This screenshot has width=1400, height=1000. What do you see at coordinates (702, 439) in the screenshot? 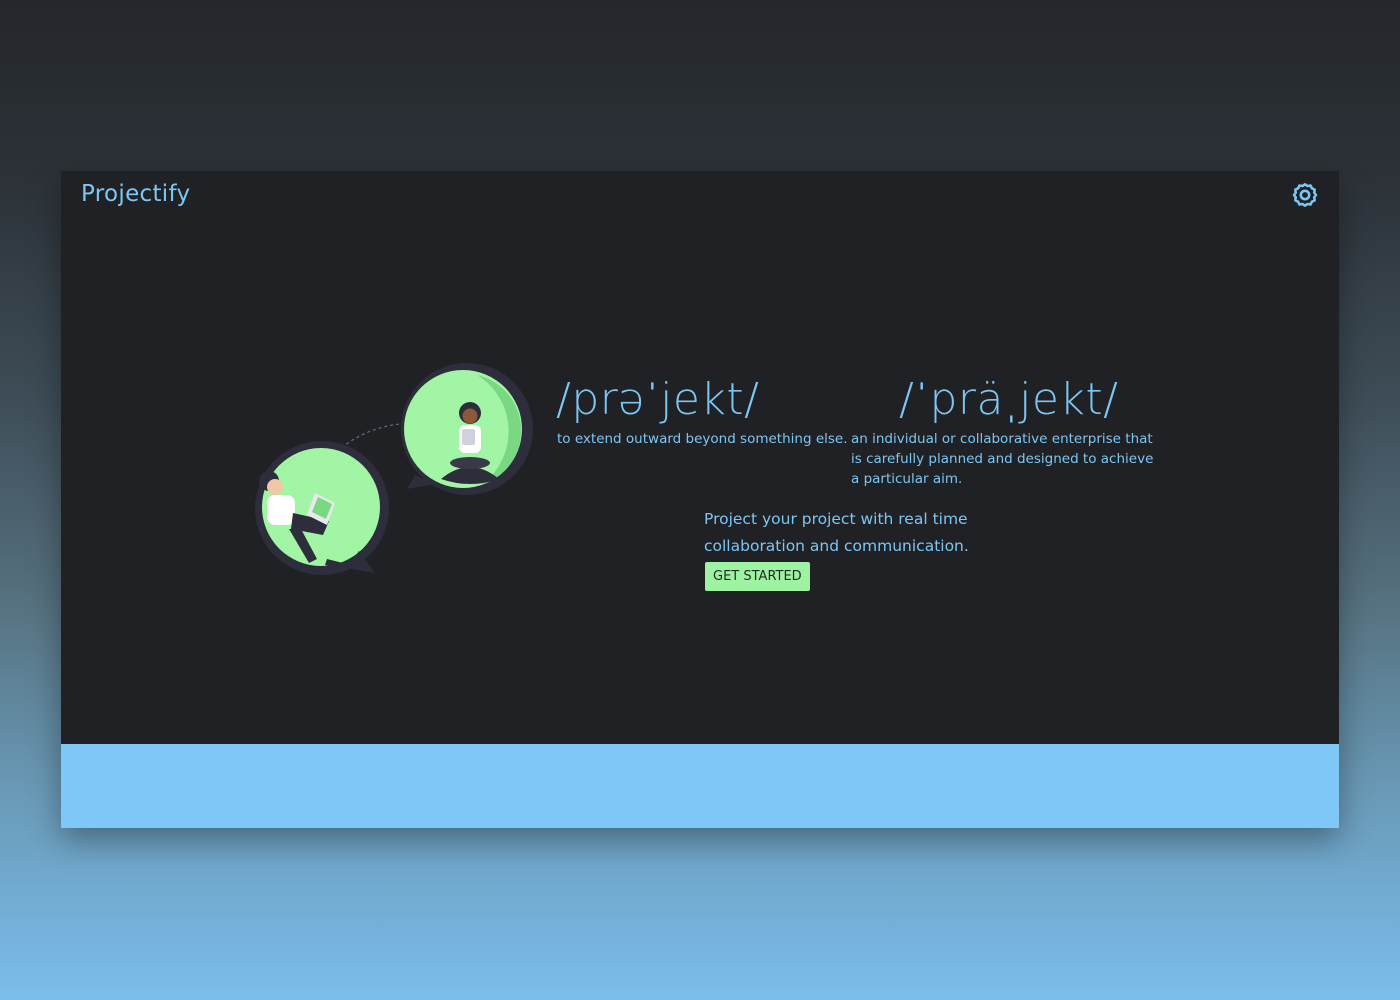
I see `verb-definition: to extend outward beyond something else.` at bounding box center [702, 439].